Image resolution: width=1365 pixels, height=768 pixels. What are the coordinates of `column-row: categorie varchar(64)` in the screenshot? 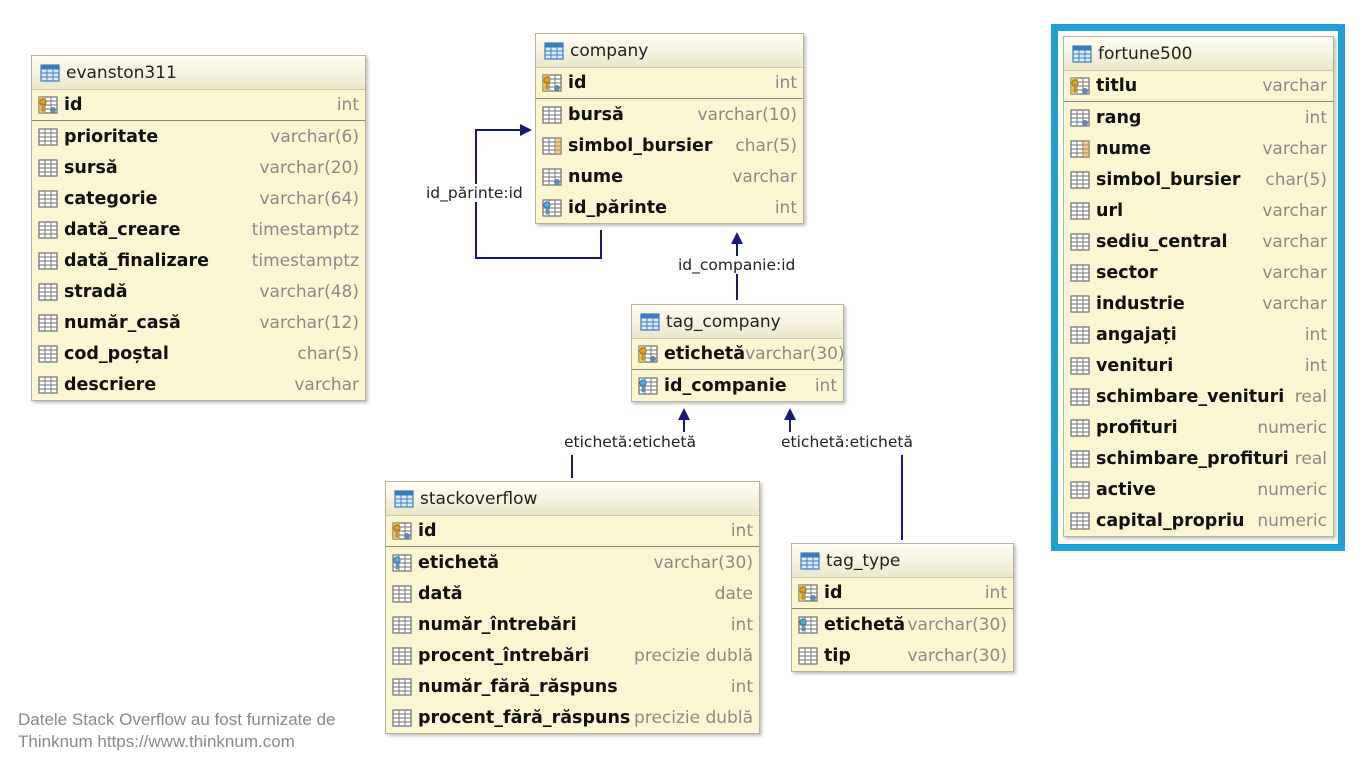 It's located at (198, 198).